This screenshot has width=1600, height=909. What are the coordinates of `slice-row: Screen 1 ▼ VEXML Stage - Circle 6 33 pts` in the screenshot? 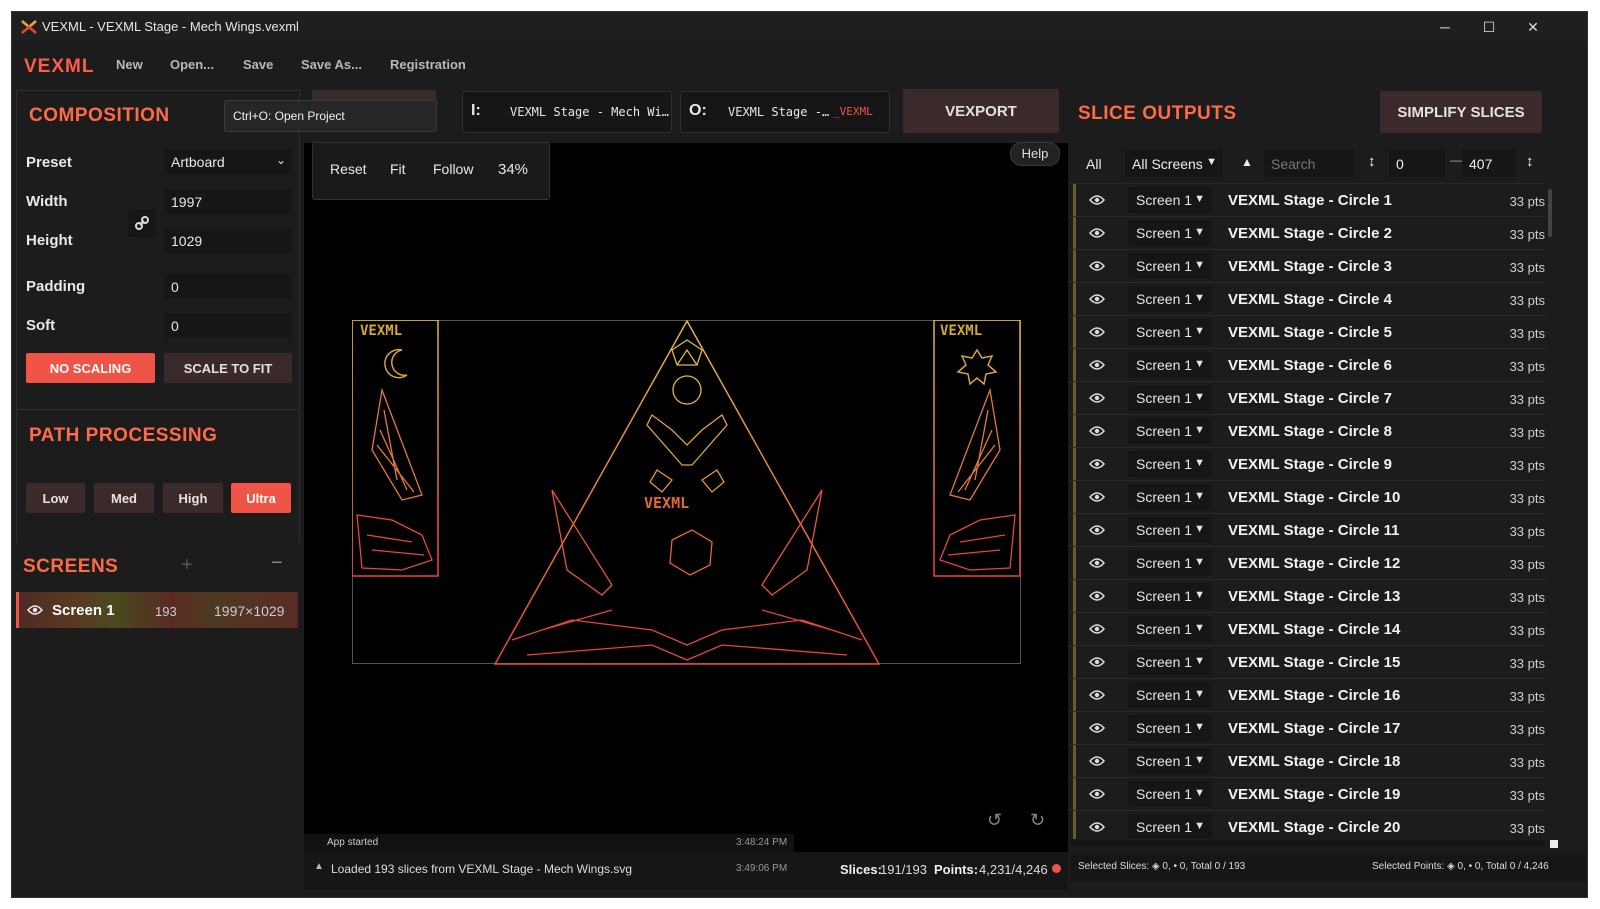 It's located at (1307, 365).